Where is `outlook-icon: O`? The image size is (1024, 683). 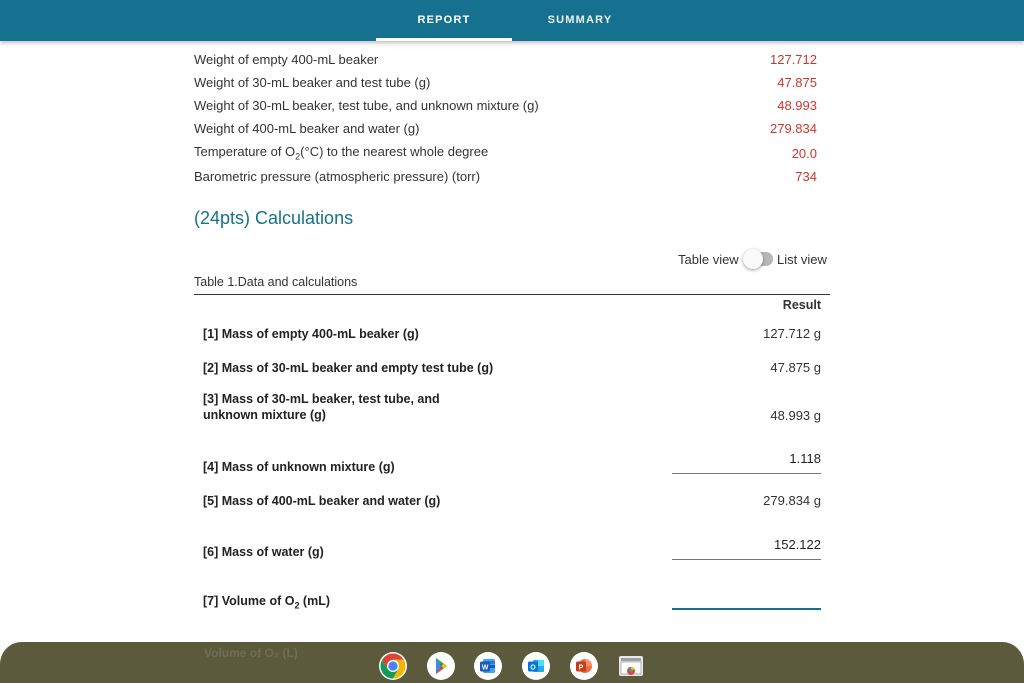
outlook-icon: O is located at coordinates (536, 666).